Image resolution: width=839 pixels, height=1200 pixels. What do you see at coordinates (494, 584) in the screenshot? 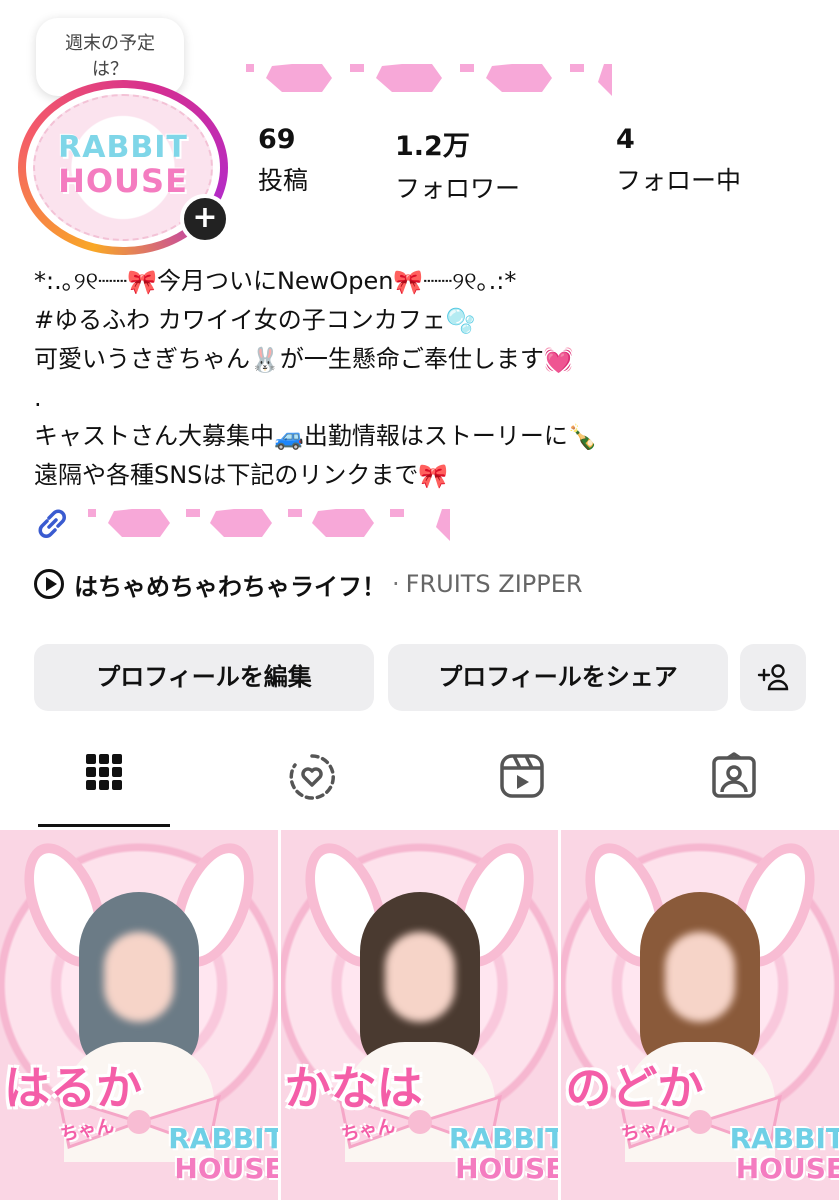
I see `music-artist: FRUITS ZIPPER` at bounding box center [494, 584].